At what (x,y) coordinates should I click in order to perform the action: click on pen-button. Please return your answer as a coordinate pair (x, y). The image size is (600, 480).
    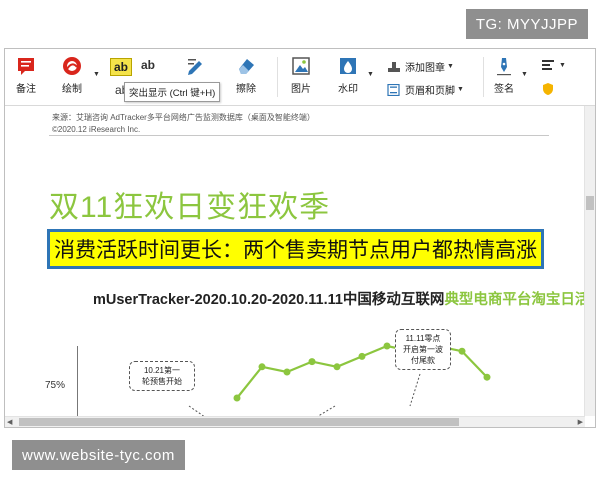
    Looking at the image, I should click on (196, 63).